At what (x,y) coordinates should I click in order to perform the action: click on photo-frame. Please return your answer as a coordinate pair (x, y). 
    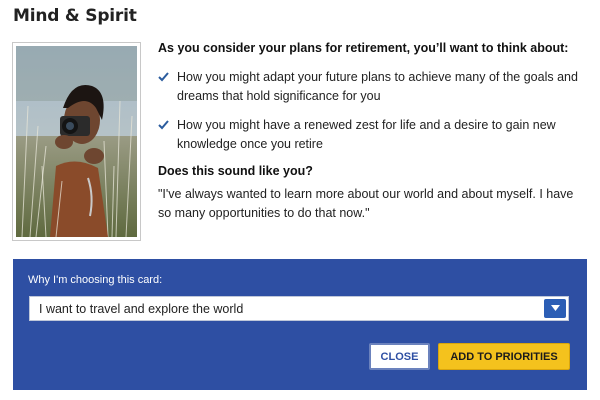
    Looking at the image, I should click on (76, 141).